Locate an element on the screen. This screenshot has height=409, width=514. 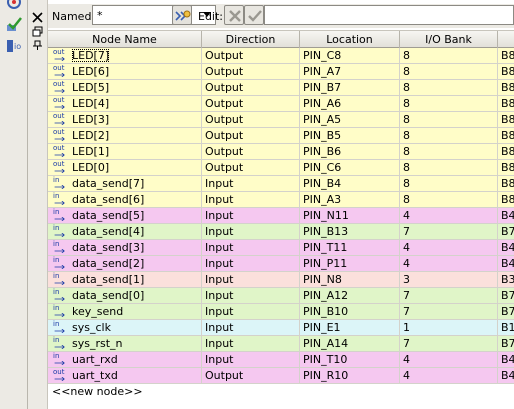
check-mark-icon is located at coordinates (14, 24).